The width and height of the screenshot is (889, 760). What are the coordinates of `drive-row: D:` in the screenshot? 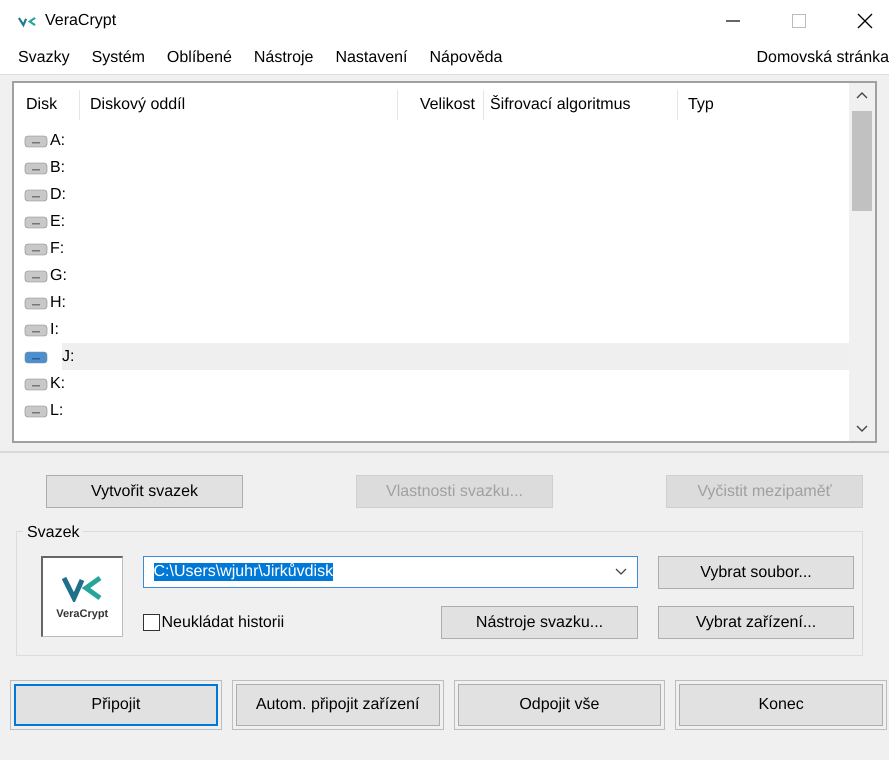 It's located at (431, 194).